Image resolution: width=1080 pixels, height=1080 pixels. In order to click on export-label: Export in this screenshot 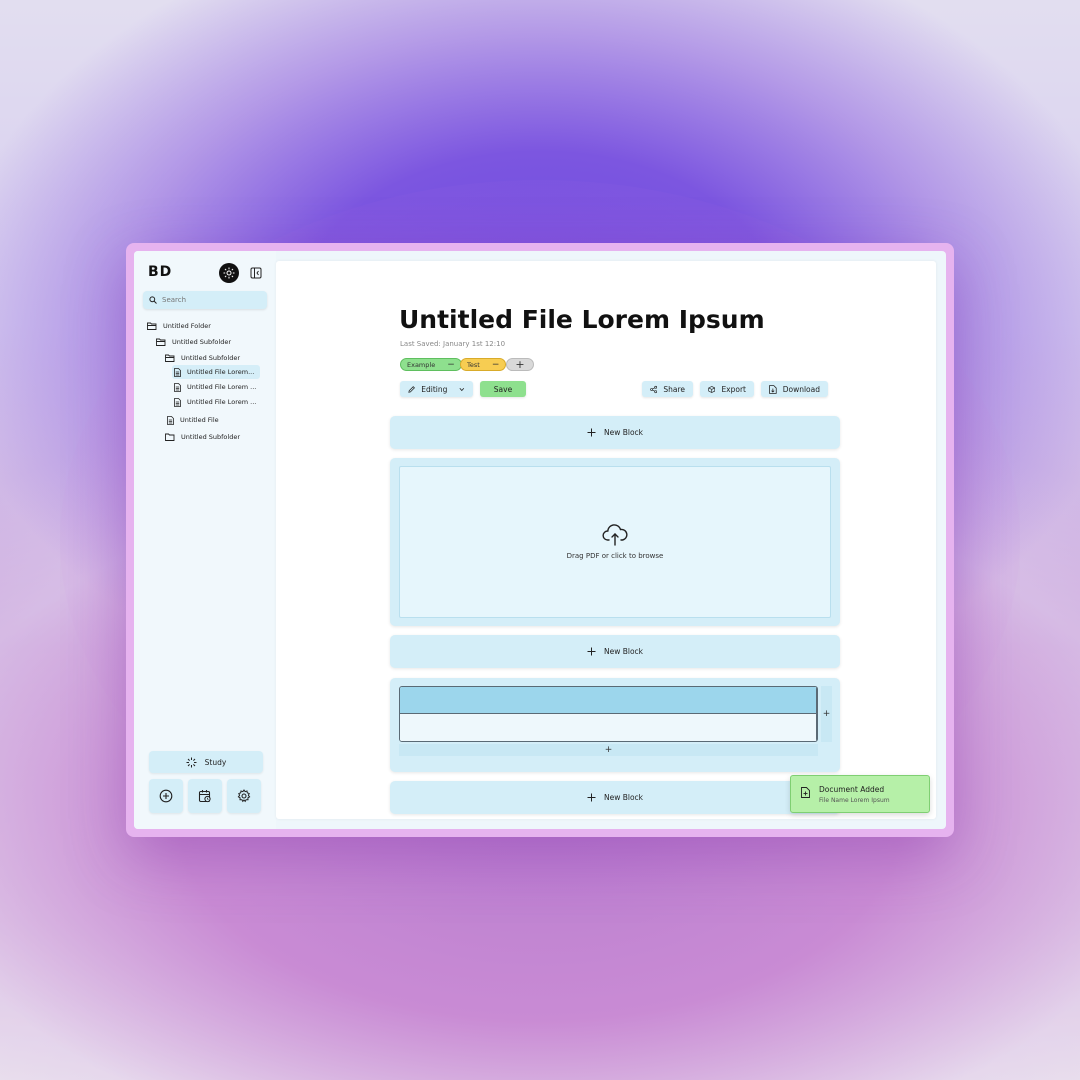, I will do `click(733, 389)`.